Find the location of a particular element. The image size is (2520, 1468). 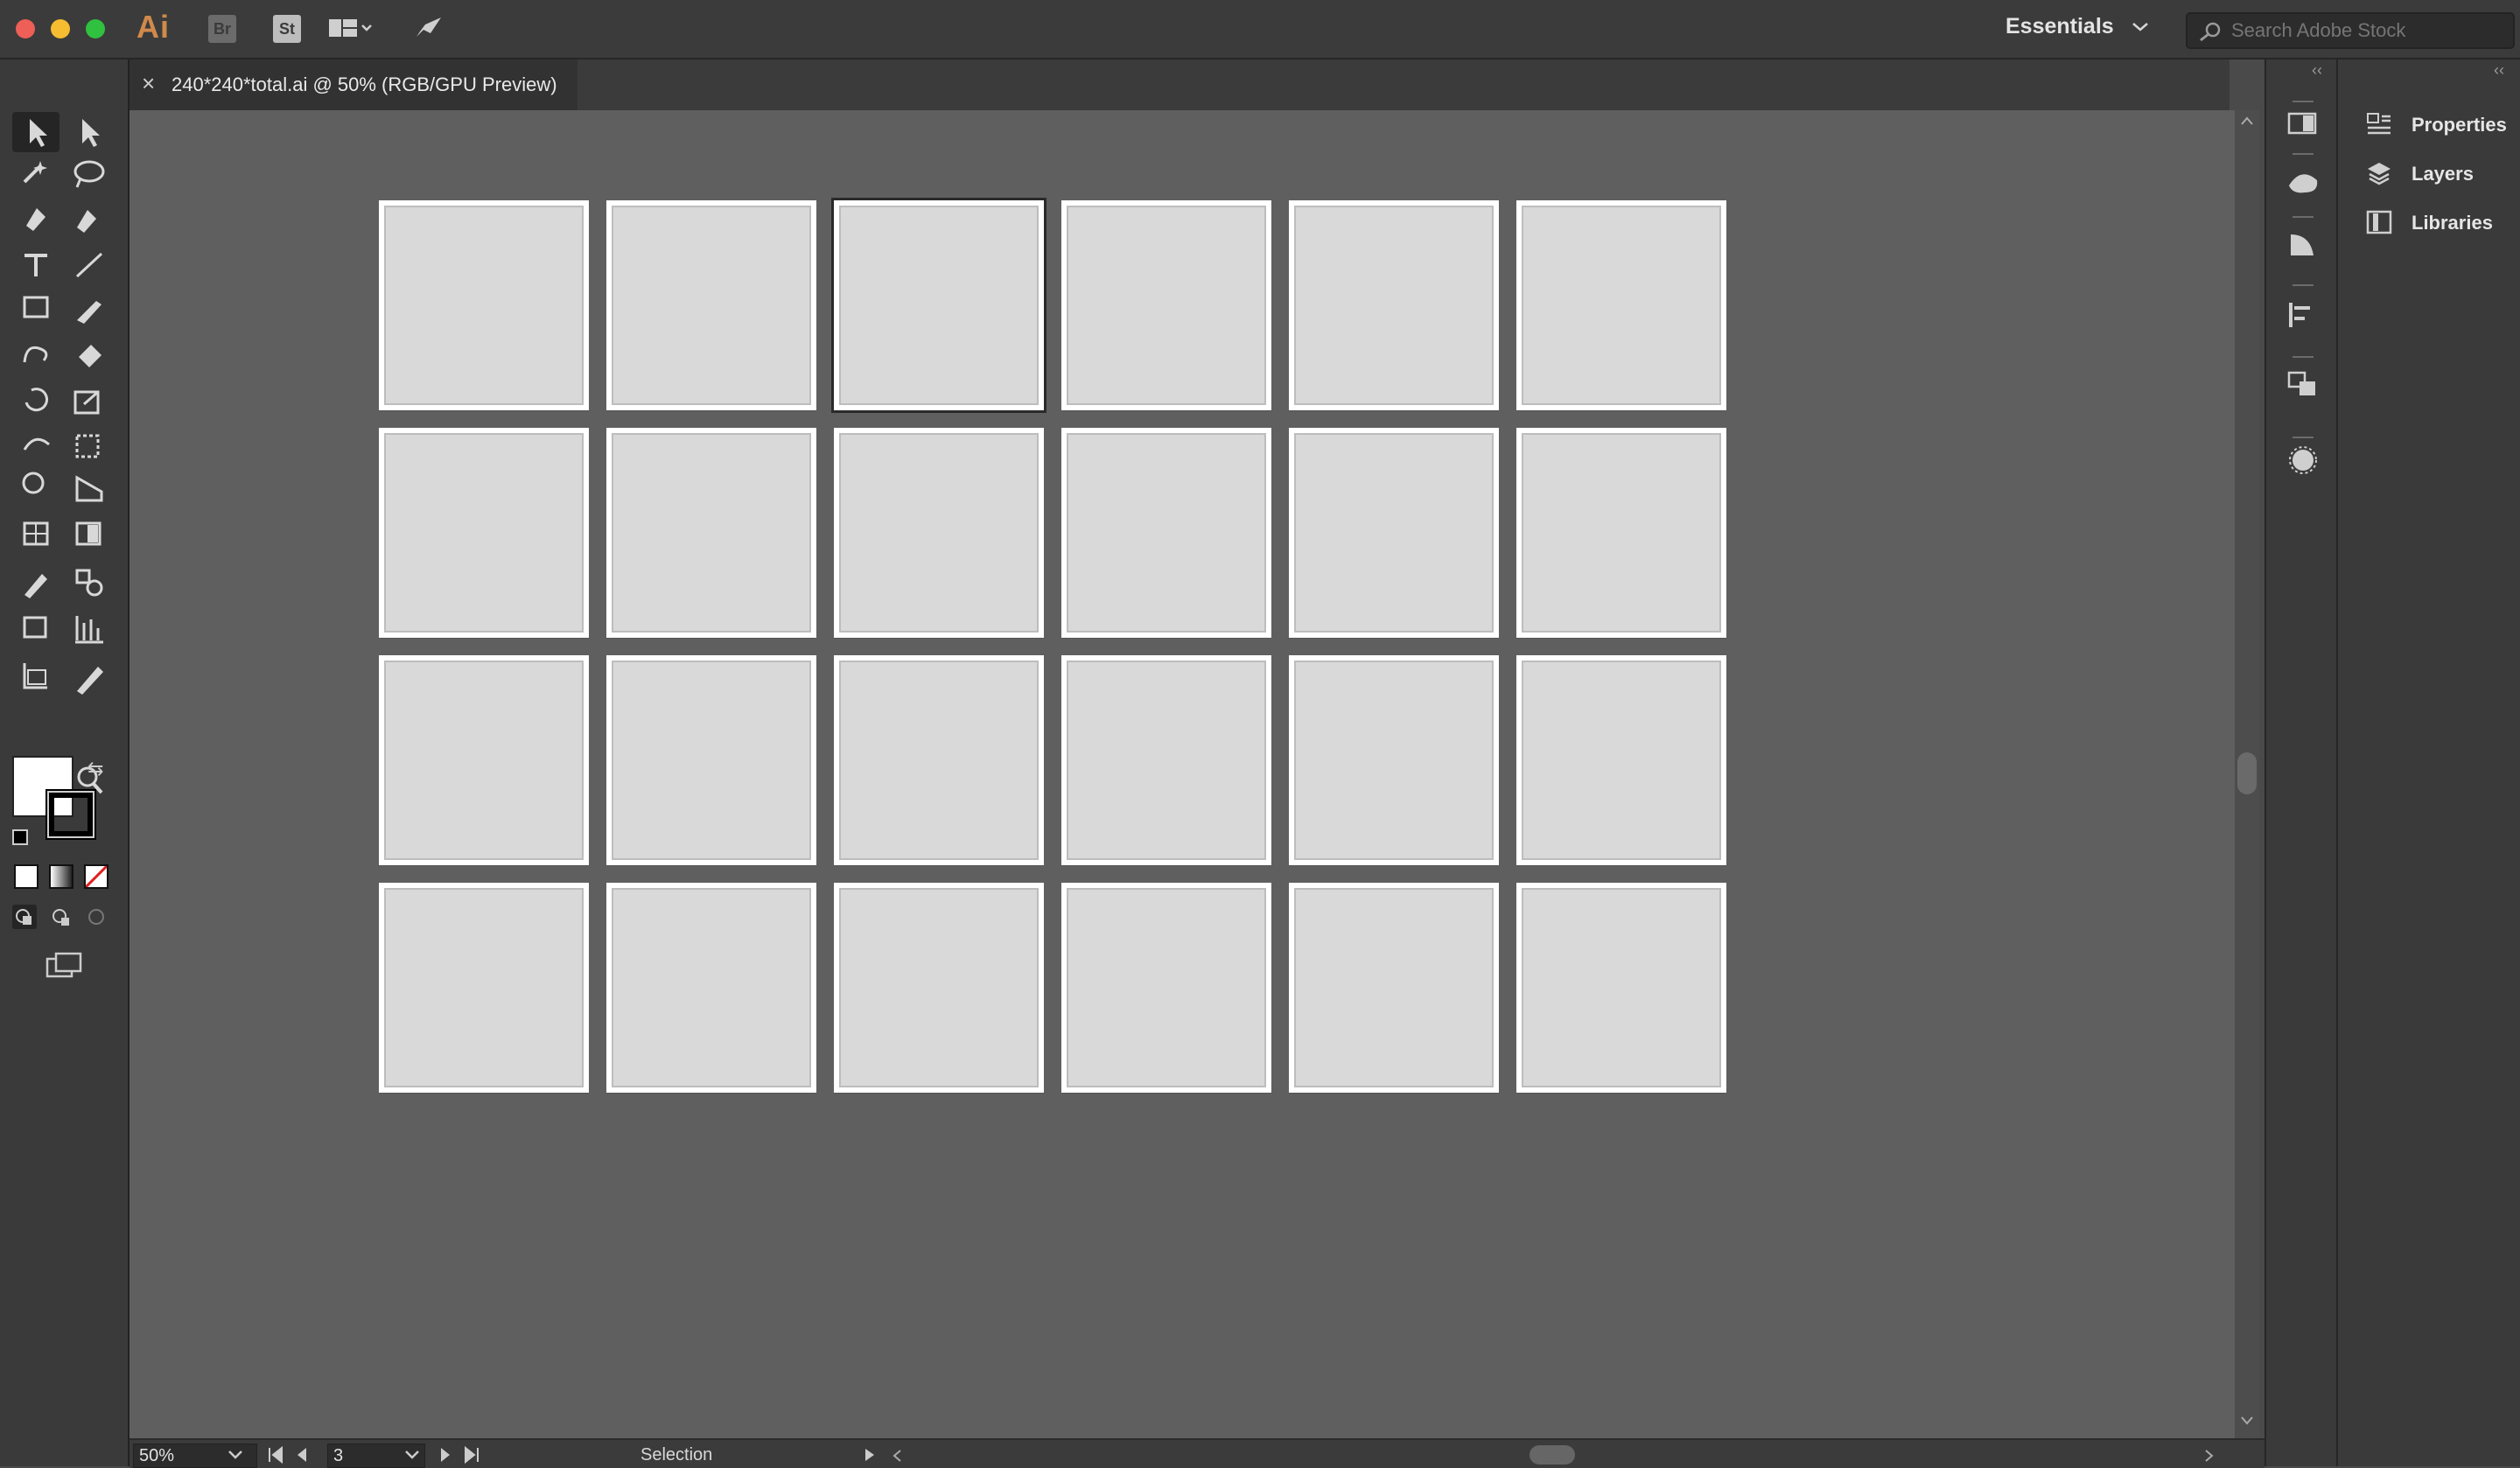

layout-grid-icon is located at coordinates (350, 28).